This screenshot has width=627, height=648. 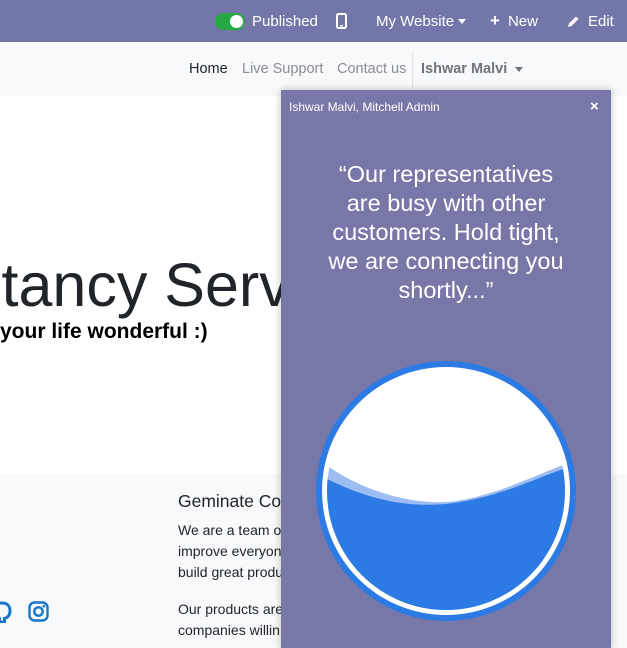 What do you see at coordinates (231, 609) in the screenshot?
I see `footer-text-line: Our products are` at bounding box center [231, 609].